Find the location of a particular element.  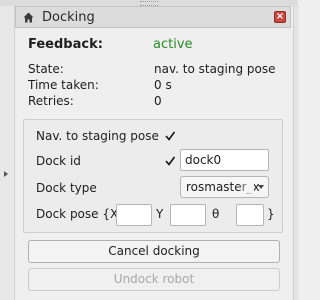

dock-pose-theta-input is located at coordinates (250, 215).